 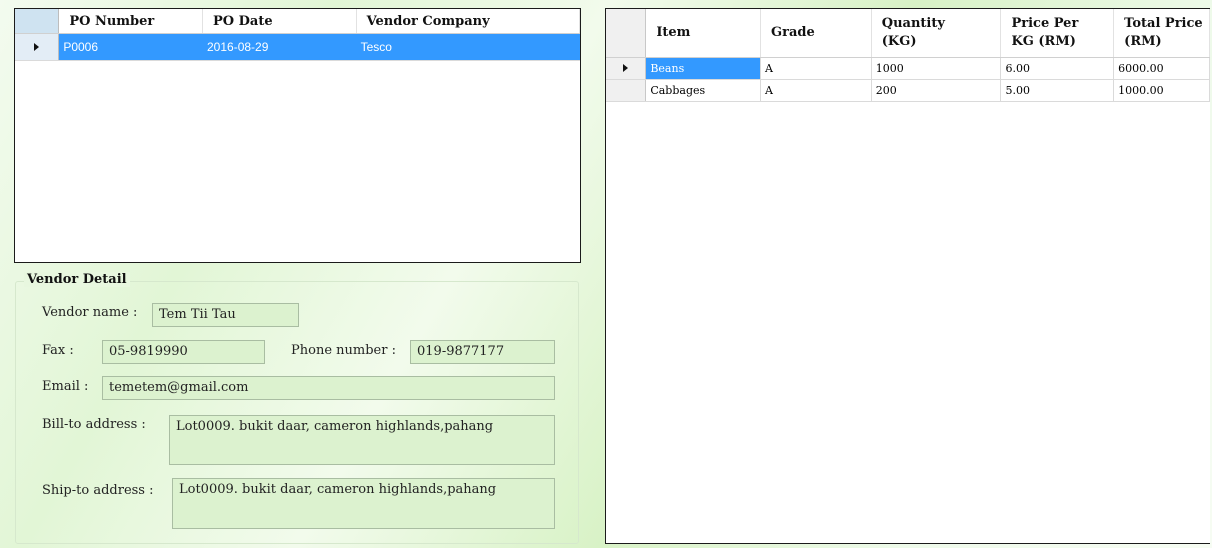 I want to click on price-per-kg-cell: 5.00, so click(x=1057, y=90).